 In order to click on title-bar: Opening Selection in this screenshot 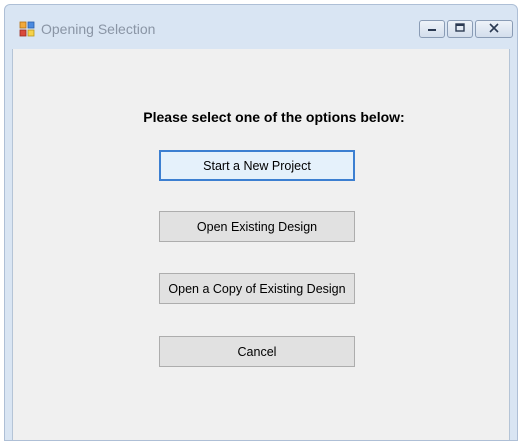, I will do `click(261, 27)`.